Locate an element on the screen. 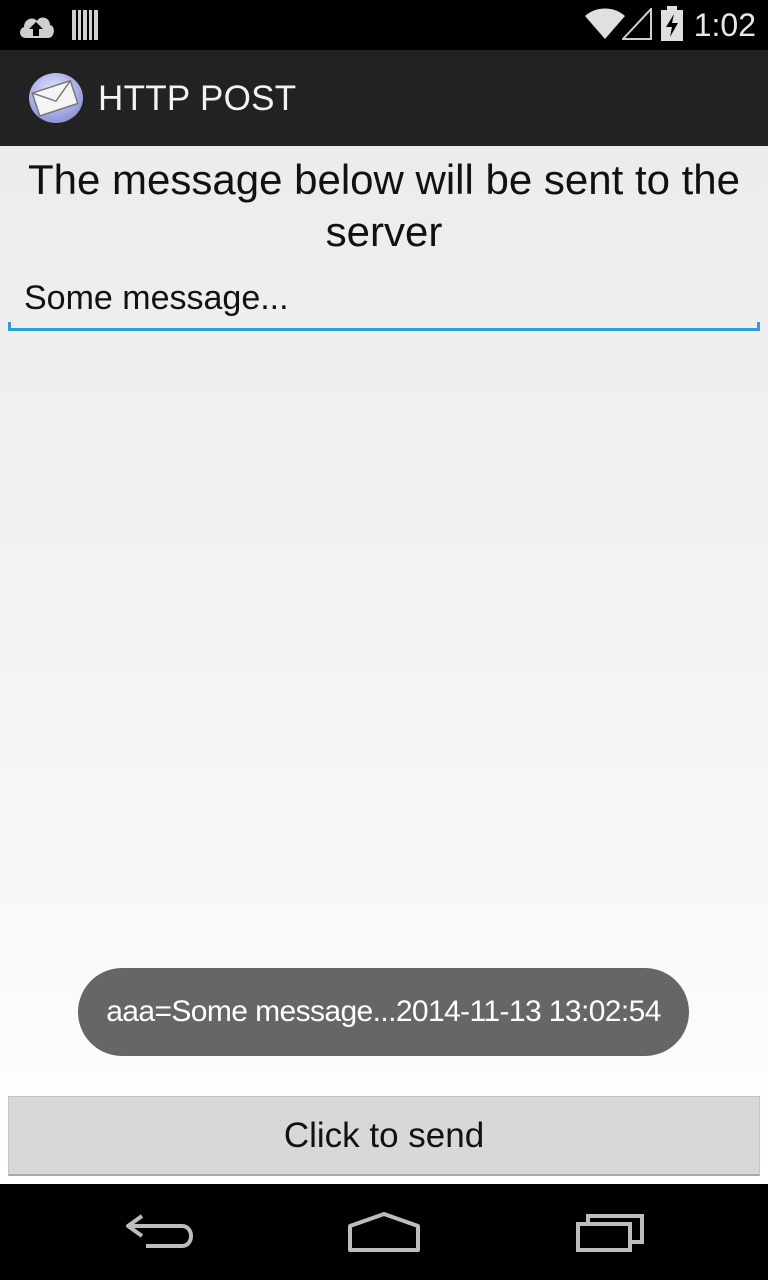 The width and height of the screenshot is (768, 1280). envelope-icon is located at coordinates (56, 98).